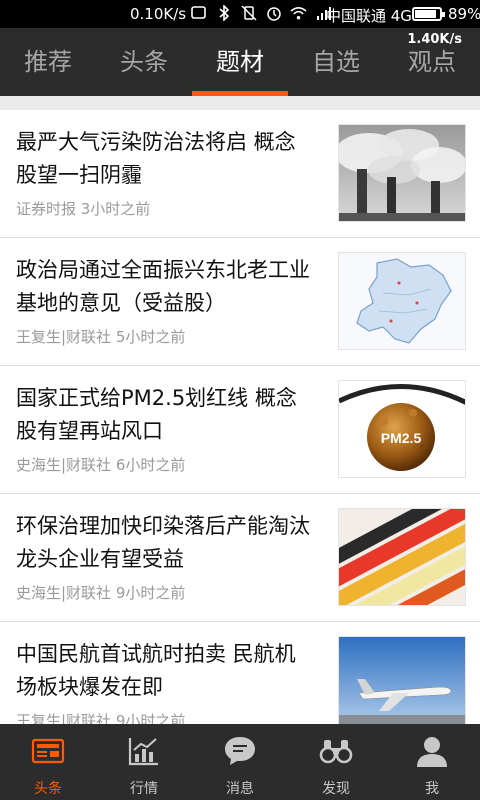 The height and width of the screenshot is (800, 480). I want to click on nav-market: 行情, so click(144, 762).